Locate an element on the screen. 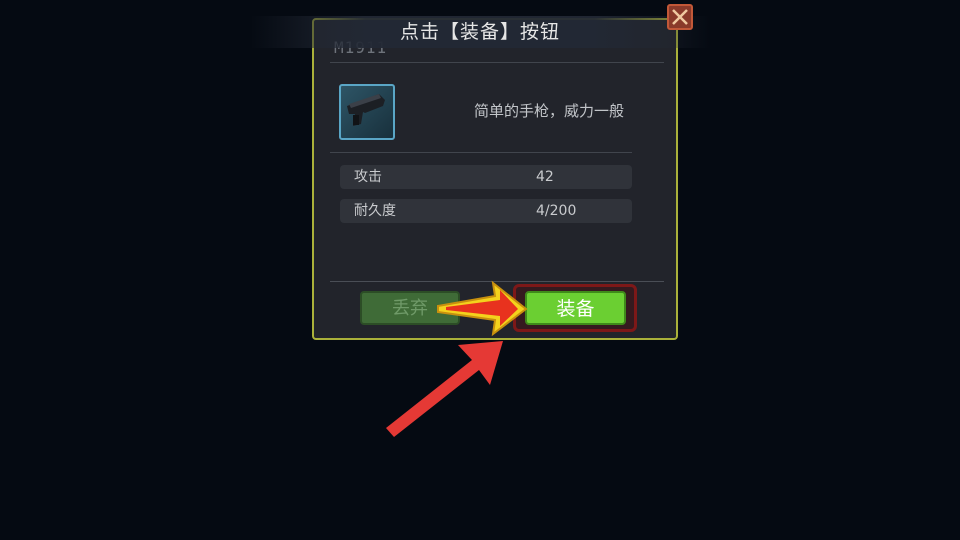  item-description: 简单的手枪，威力一般 is located at coordinates (548, 111).